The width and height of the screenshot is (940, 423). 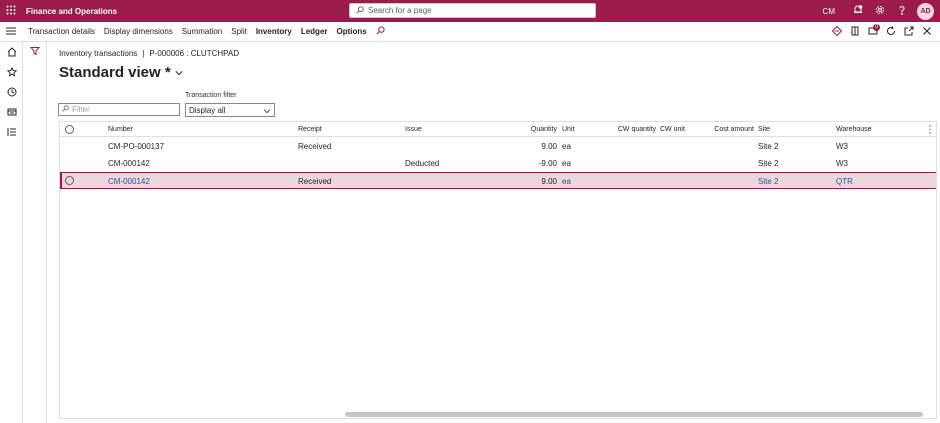 What do you see at coordinates (211, 95) in the screenshot?
I see `transaction-filter-label: Transaction filter` at bounding box center [211, 95].